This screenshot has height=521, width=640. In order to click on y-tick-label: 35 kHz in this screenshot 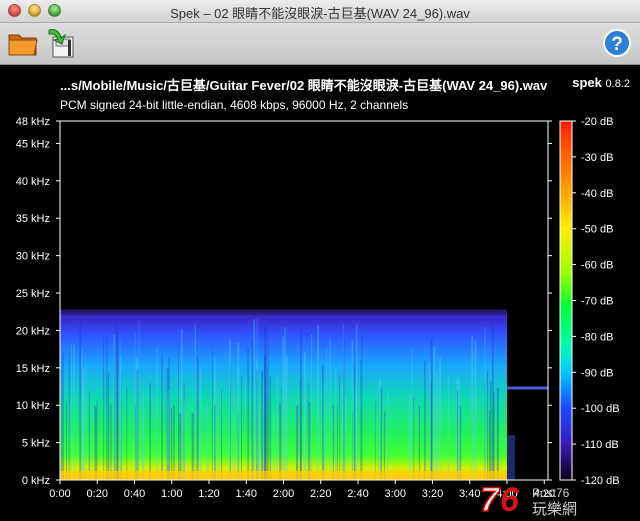, I will do `click(33, 219)`.